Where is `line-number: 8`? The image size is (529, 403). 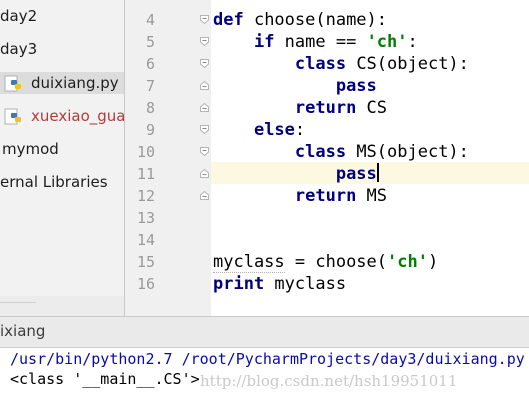 line-number: 8 is located at coordinates (150, 108).